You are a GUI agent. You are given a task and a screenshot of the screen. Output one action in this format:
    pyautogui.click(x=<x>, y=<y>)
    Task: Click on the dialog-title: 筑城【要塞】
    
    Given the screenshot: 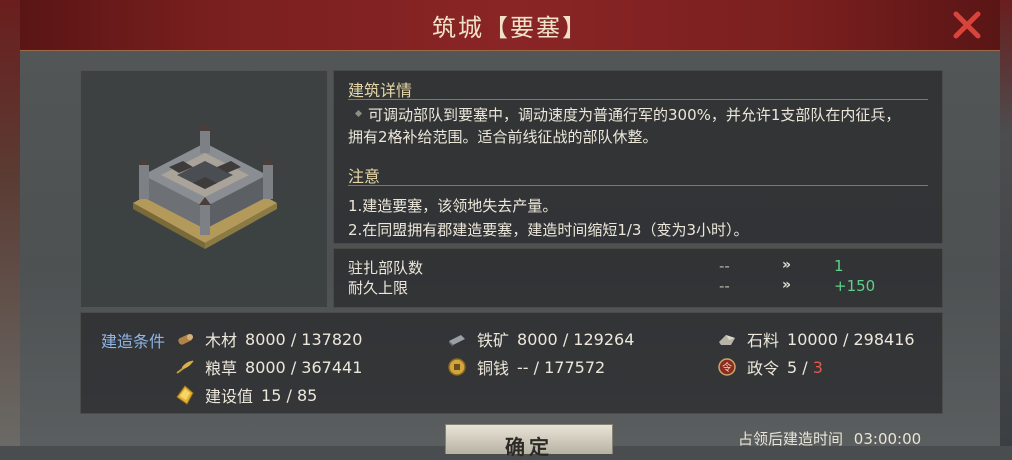 What is the action you would take?
    pyautogui.click(x=510, y=28)
    